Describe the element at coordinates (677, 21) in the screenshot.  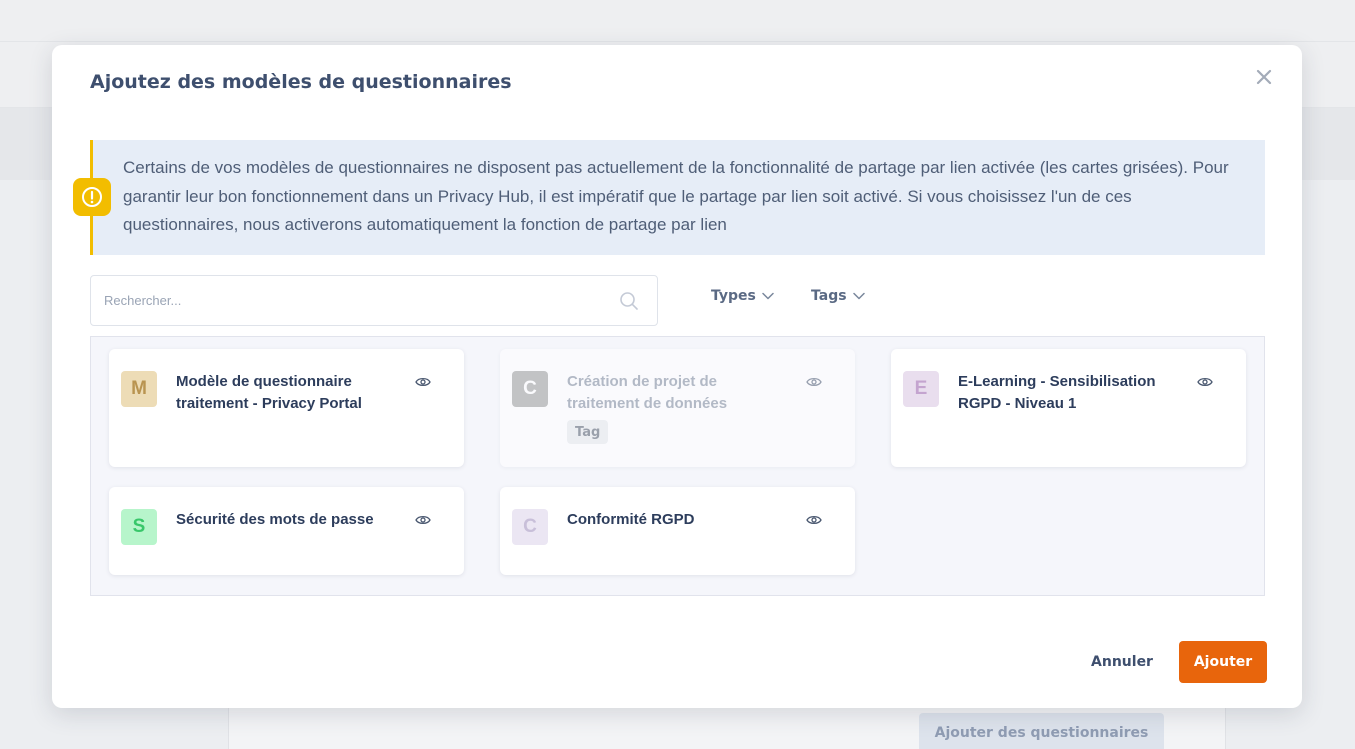
I see `background-topbar` at that location.